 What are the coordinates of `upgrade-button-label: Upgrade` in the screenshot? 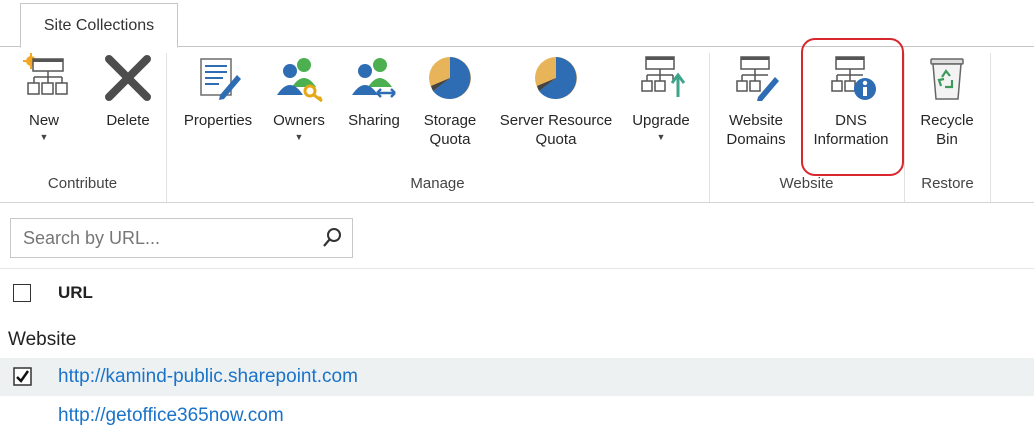 It's located at (661, 120).